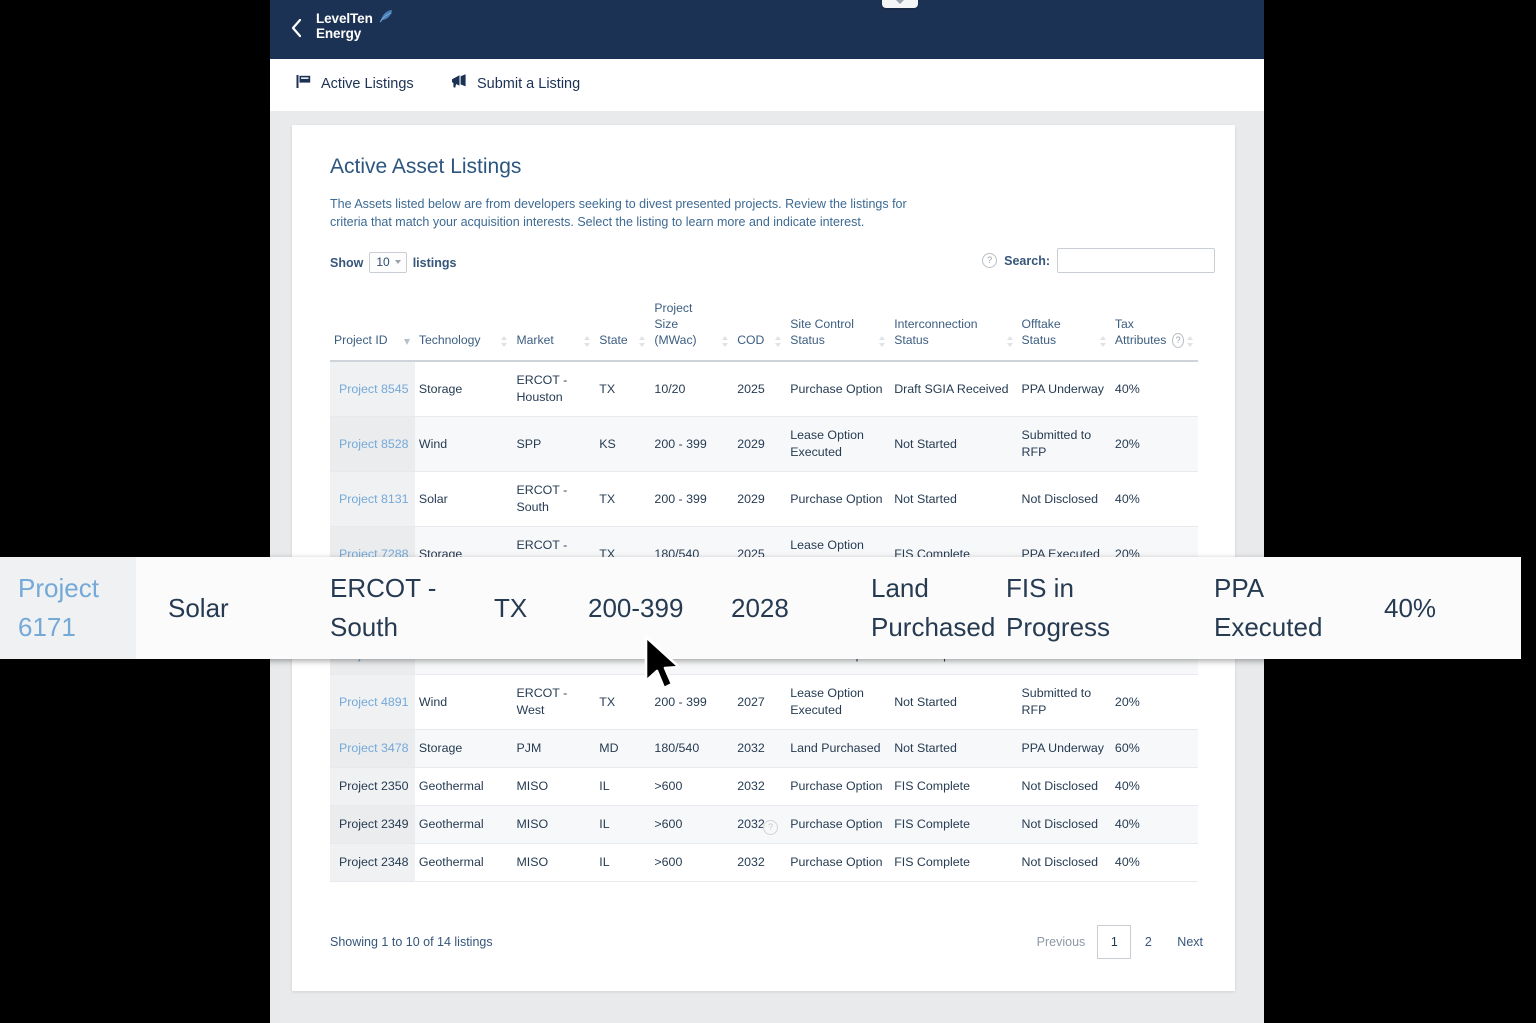 This screenshot has width=1536, height=1023. What do you see at coordinates (623, 328) in the screenshot?
I see `column-header-state: State` at bounding box center [623, 328].